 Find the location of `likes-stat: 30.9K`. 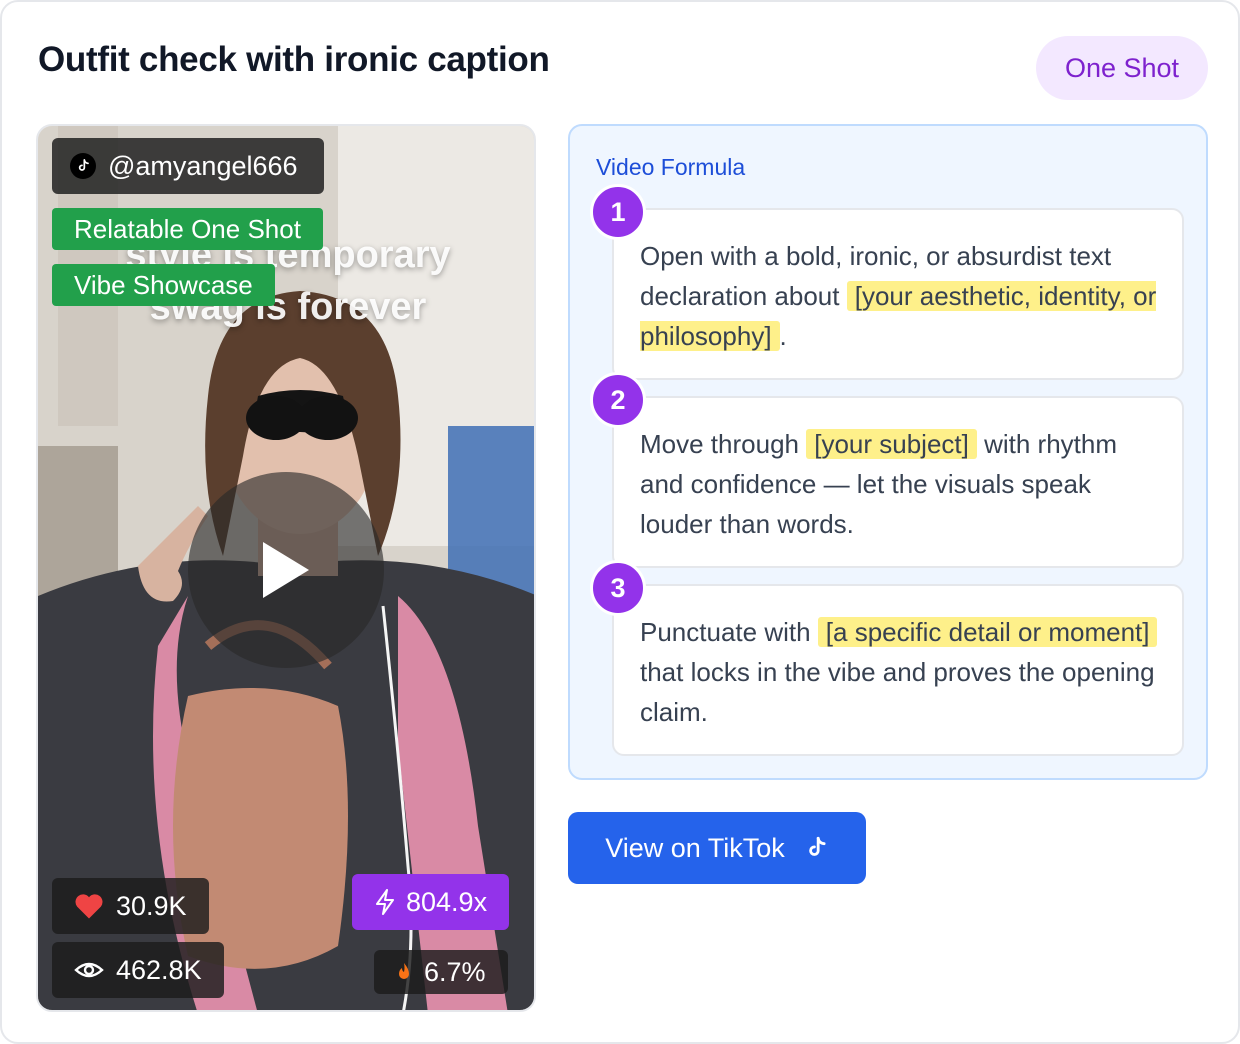

likes-stat: 30.9K is located at coordinates (130, 906).